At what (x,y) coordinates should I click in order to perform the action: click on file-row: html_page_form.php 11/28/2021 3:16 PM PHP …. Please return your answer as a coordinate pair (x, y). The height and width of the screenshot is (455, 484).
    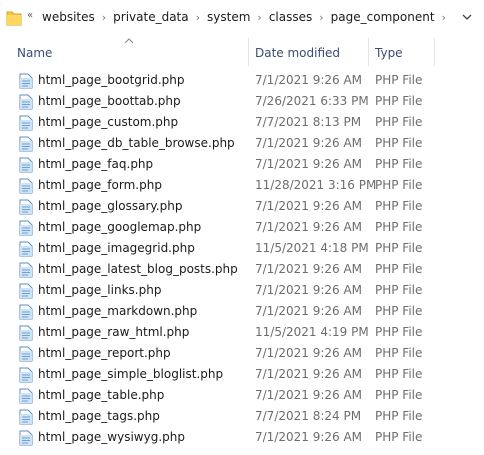
    Looking at the image, I should click on (242, 185).